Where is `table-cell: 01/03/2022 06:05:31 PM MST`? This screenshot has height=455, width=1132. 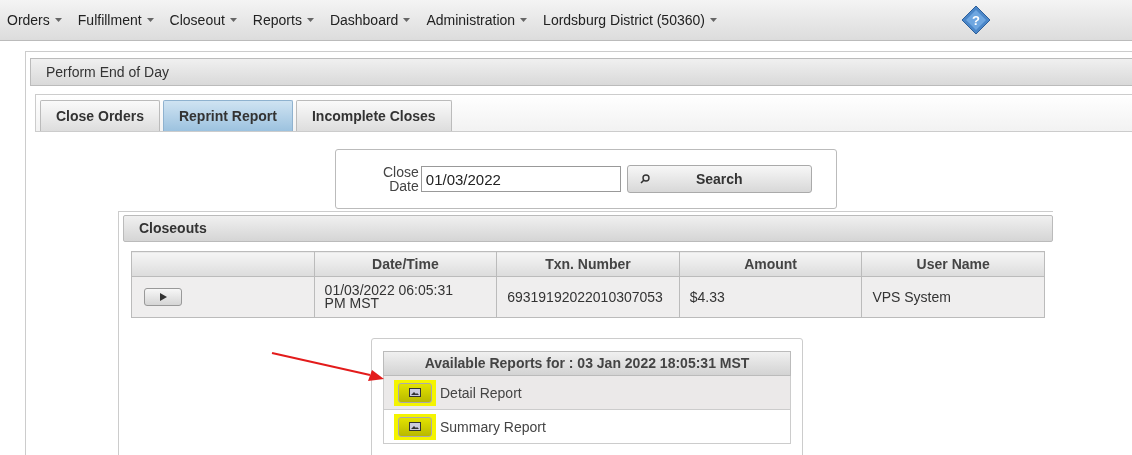
table-cell: 01/03/2022 06:05:31 PM MST is located at coordinates (405, 297).